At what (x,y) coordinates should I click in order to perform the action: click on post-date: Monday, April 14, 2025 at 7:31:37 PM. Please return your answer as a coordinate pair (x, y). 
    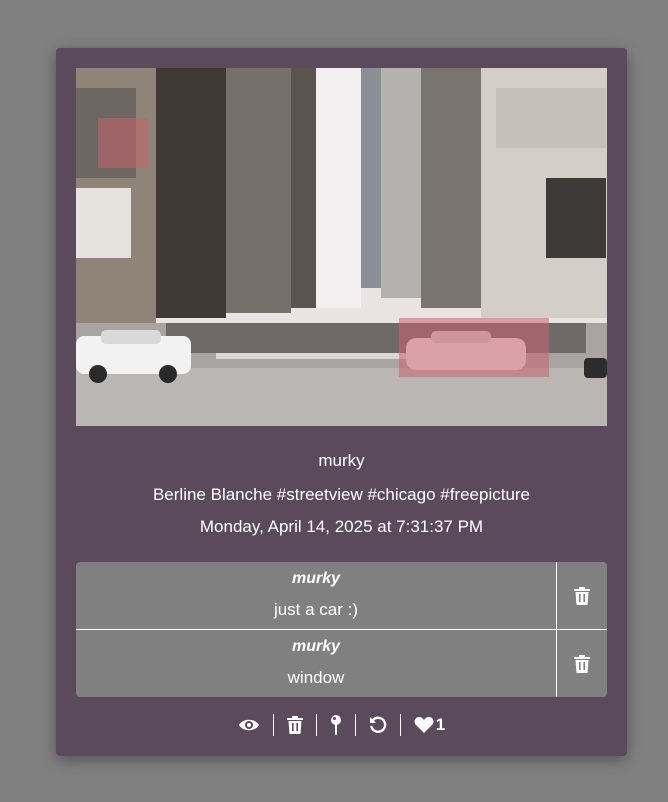
    Looking at the image, I should click on (341, 526).